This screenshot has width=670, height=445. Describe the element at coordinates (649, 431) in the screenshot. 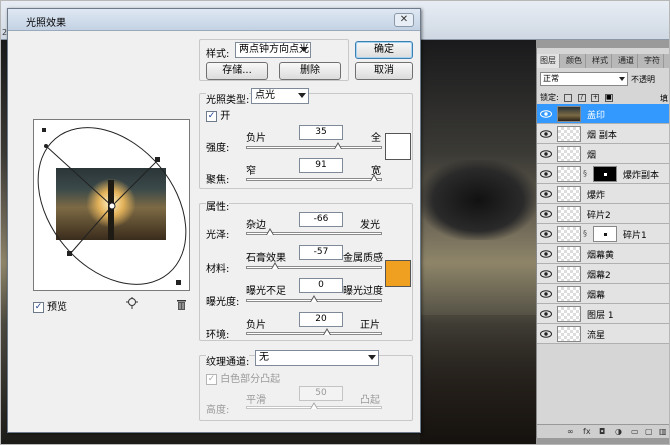

I see `new-layer-icon: ▢` at that location.